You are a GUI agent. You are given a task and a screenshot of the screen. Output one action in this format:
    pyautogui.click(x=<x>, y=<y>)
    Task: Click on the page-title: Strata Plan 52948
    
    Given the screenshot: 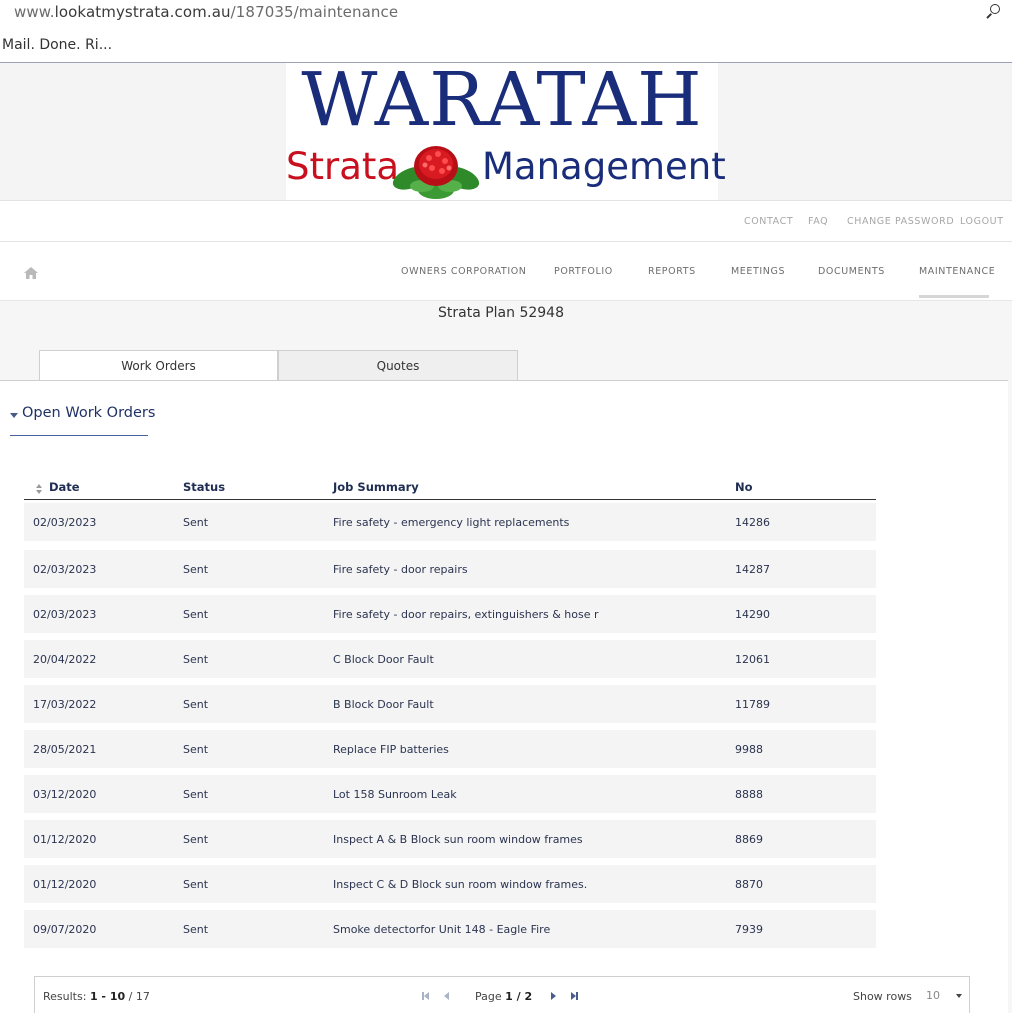 What is the action you would take?
    pyautogui.click(x=501, y=313)
    